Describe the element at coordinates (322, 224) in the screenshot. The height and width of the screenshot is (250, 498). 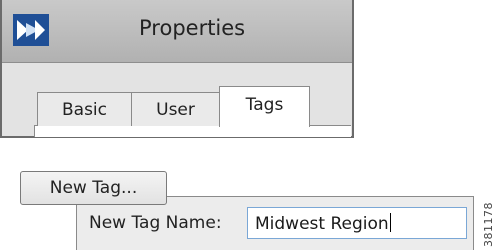
I see `new-tag-name-value: Midwest Region` at that location.